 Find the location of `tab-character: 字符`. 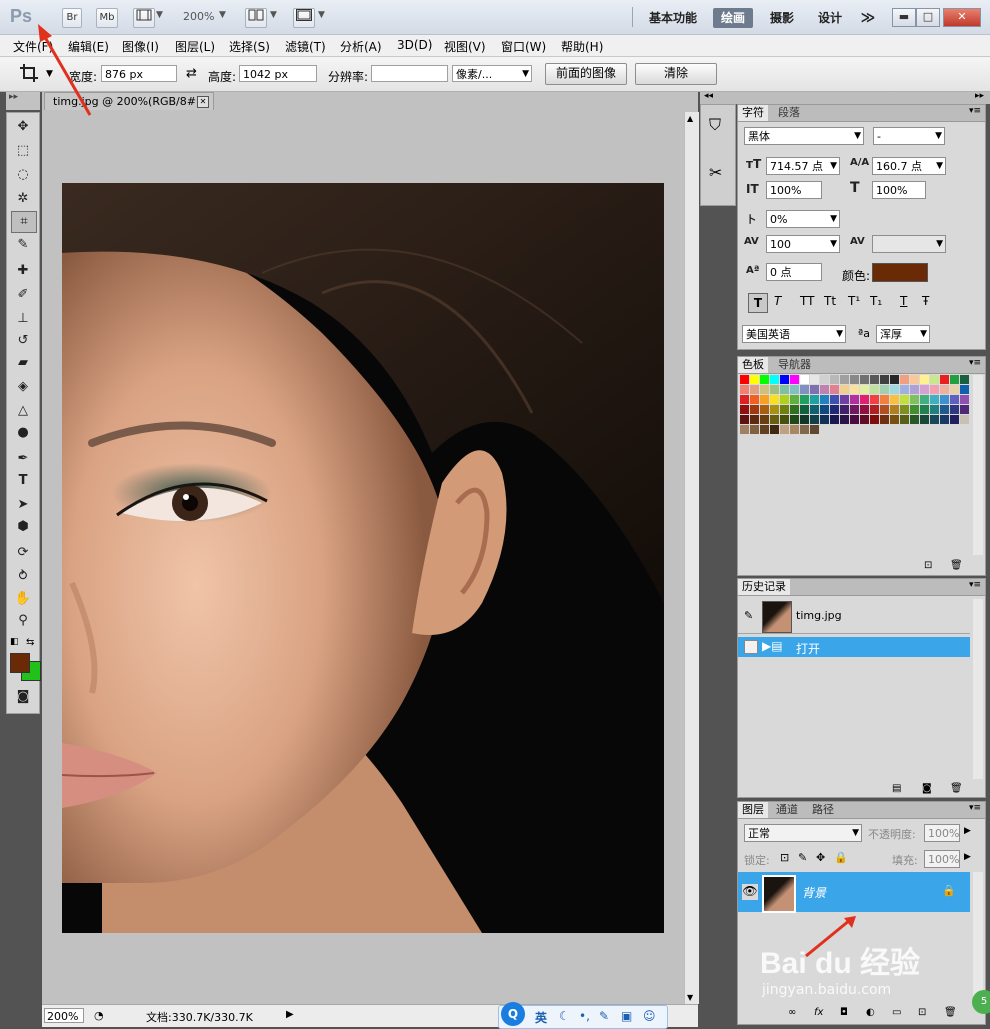

tab-character: 字符 is located at coordinates (753, 113).